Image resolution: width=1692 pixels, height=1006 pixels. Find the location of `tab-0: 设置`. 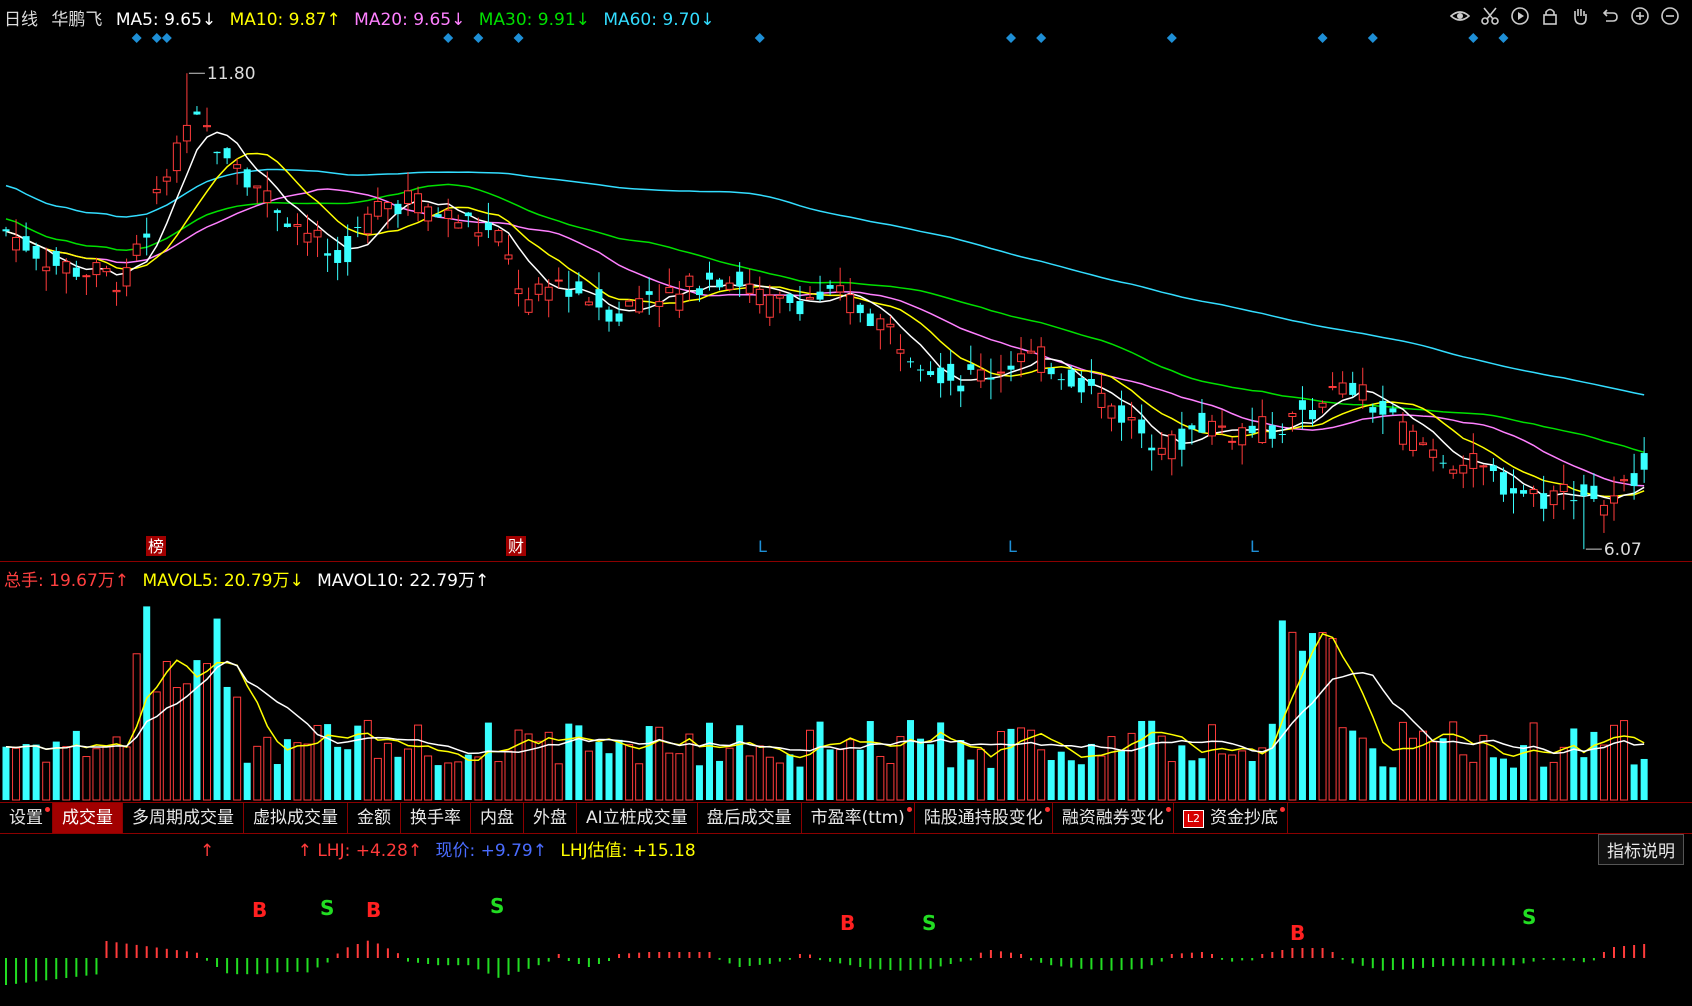

tab-0: 设置 is located at coordinates (26, 818).